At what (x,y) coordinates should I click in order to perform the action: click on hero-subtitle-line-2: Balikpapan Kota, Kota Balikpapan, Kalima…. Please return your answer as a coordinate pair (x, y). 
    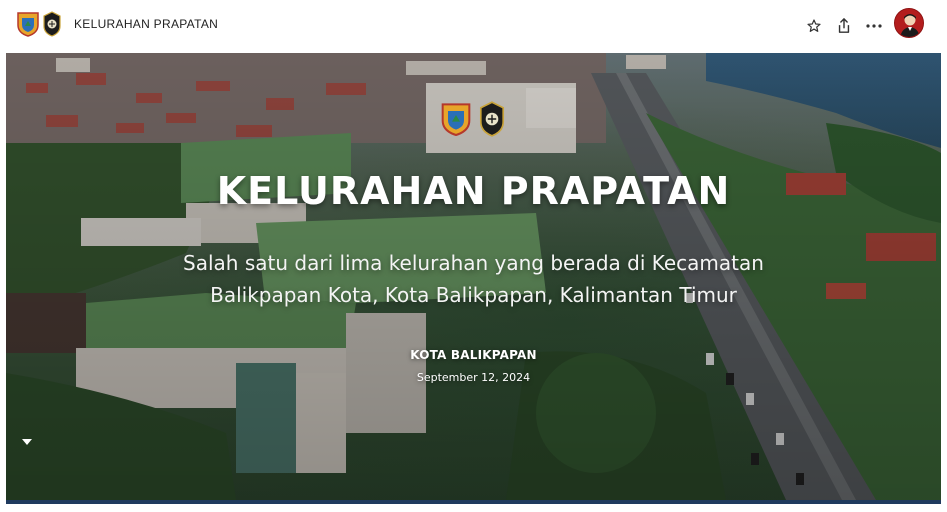
    Looking at the image, I should click on (473, 295).